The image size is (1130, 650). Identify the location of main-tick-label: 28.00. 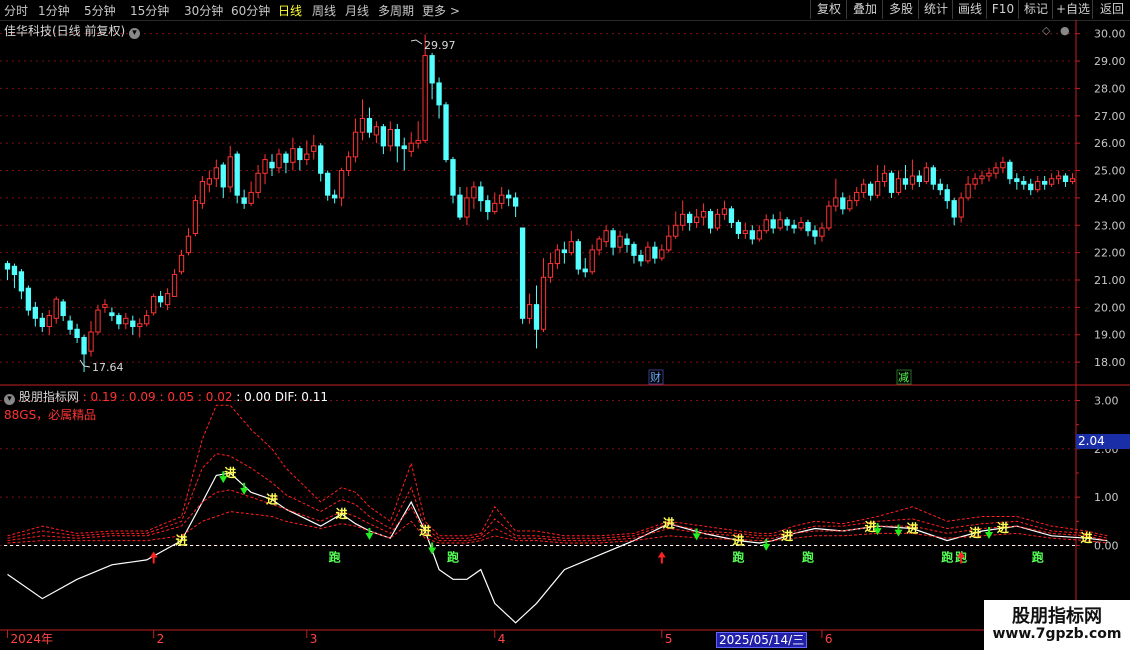
(1110, 88).